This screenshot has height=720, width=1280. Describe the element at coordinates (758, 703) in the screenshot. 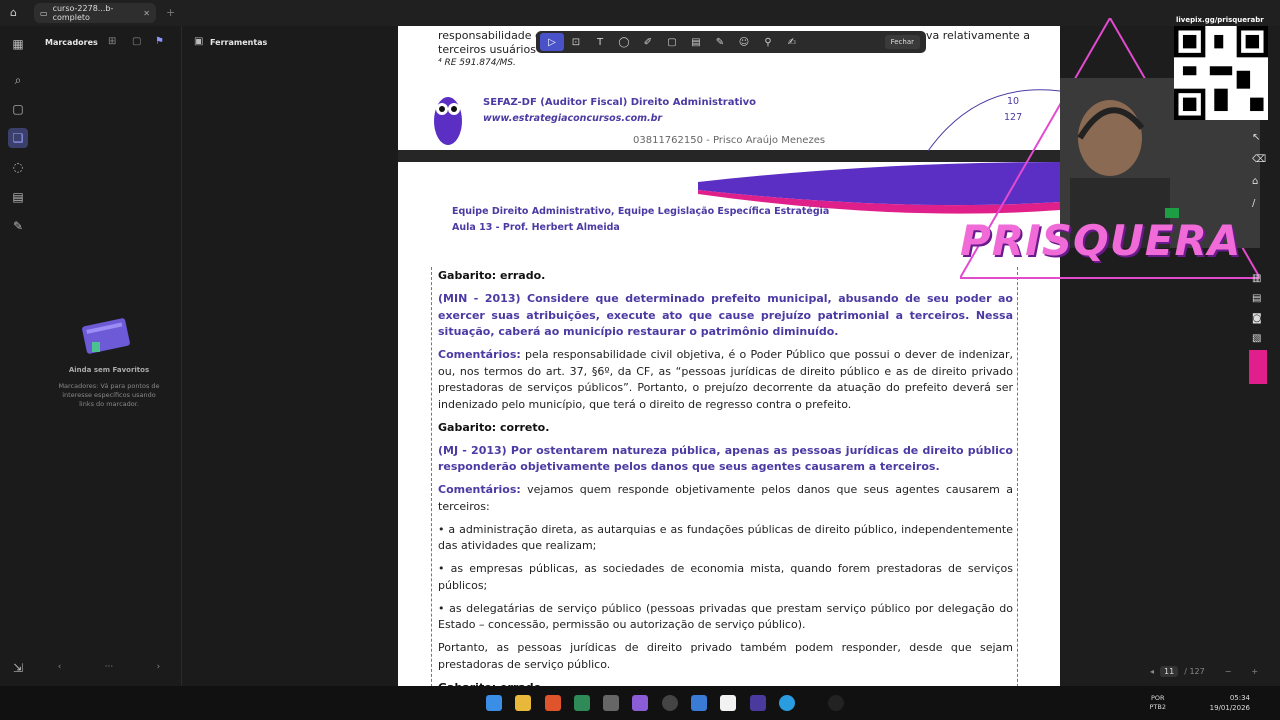

I see `pdf-reader-icon` at that location.